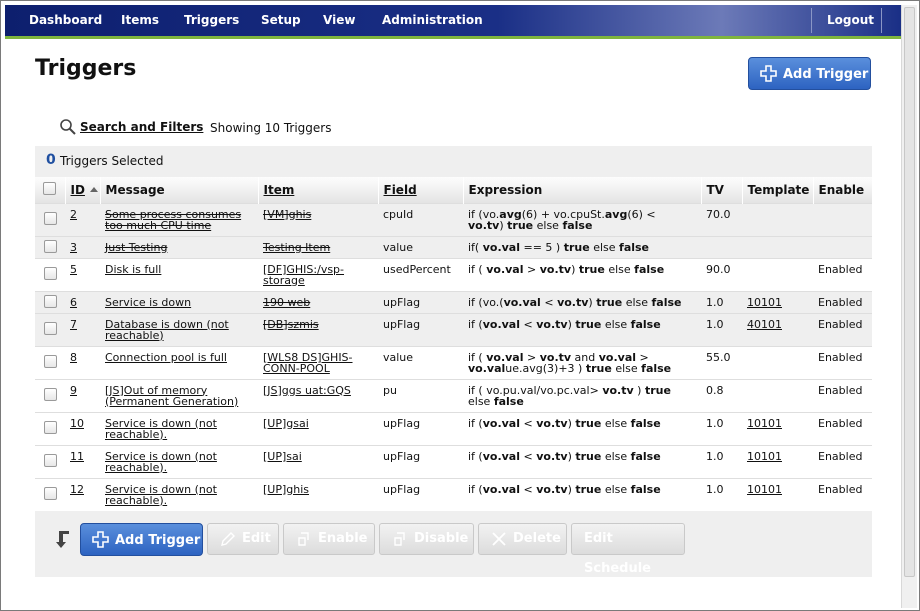  What do you see at coordinates (179, 274) in the screenshot?
I see `trigger-message: Disk is full` at bounding box center [179, 274].